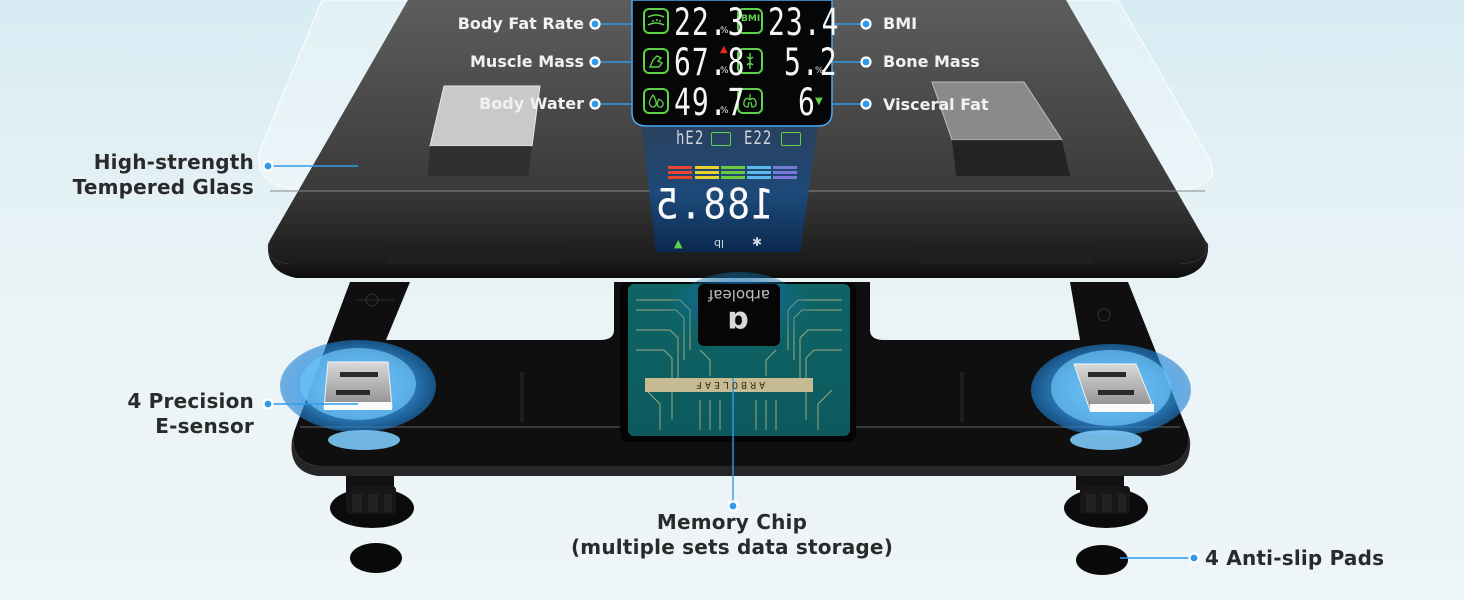  What do you see at coordinates (372, 524) in the screenshot?
I see `foot-left` at bounding box center [372, 524].